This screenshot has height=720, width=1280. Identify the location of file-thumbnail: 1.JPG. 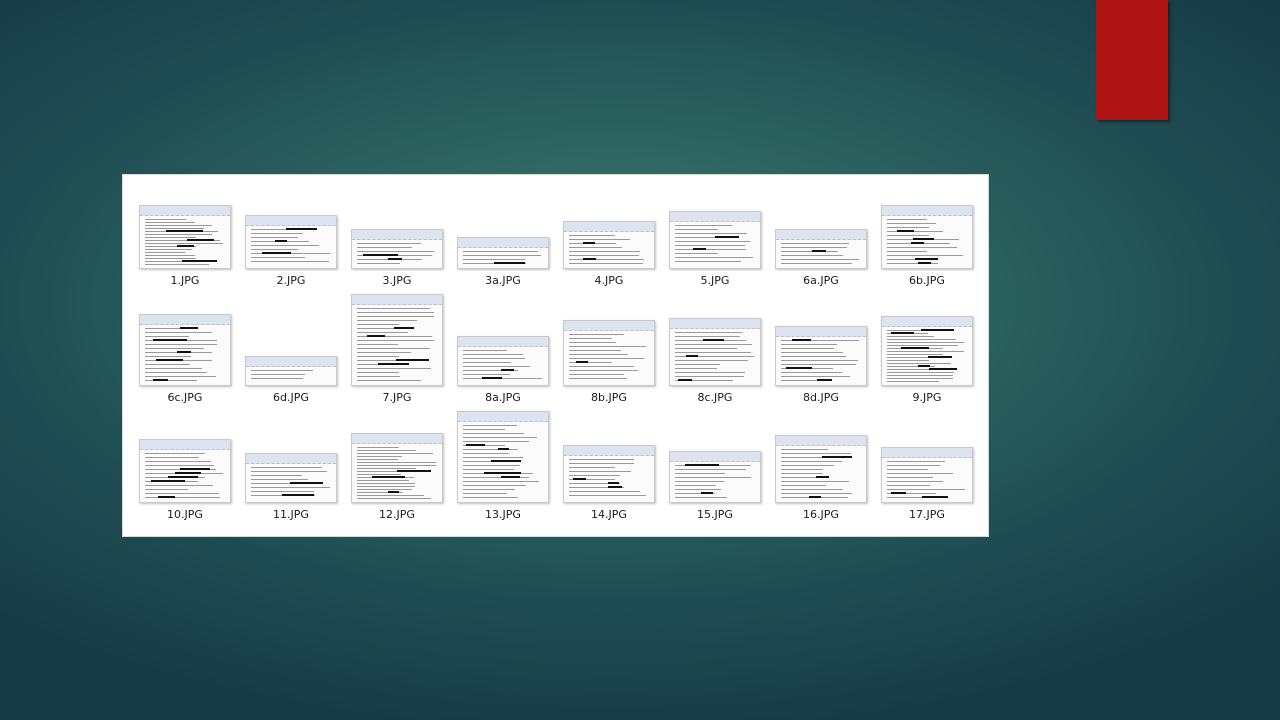
(185, 236).